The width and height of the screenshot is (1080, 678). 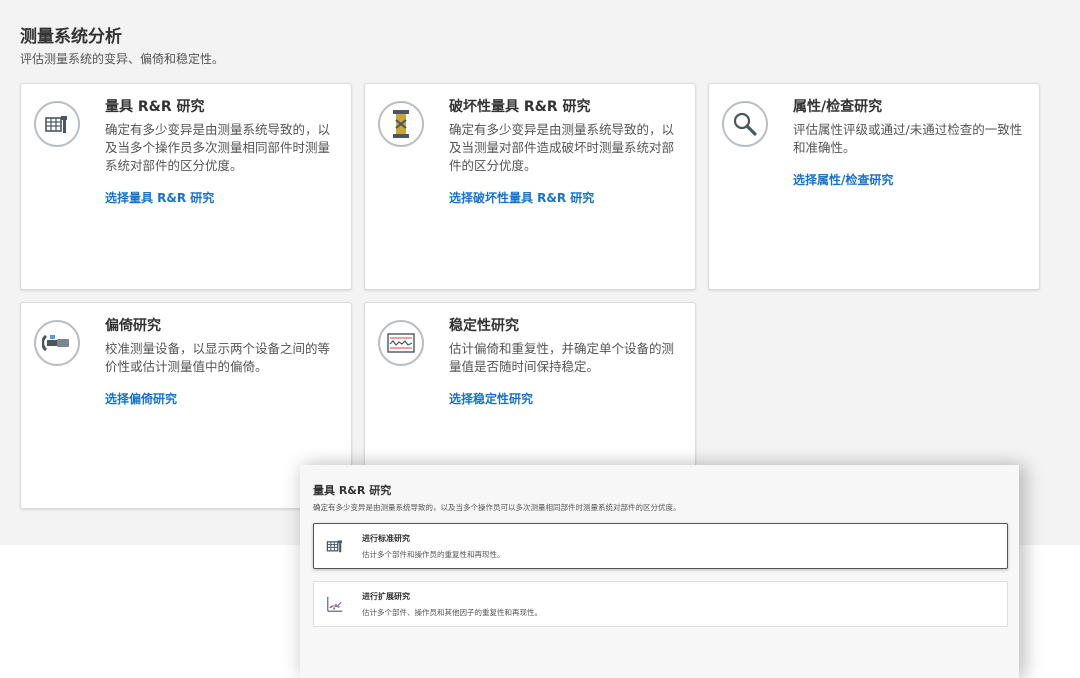 What do you see at coordinates (133, 326) in the screenshot?
I see `card-title: 偏倚研究` at bounding box center [133, 326].